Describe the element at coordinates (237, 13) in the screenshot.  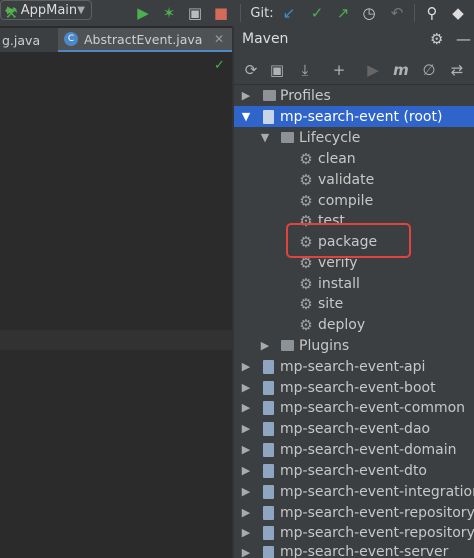
I see `main-toolbar: ⚒ ▶ AppMain ▼ ▶ ✶ ▣ ■ Git: ↙ ✓ ↗ ◷ ↶ ⚲ ◆` at that location.